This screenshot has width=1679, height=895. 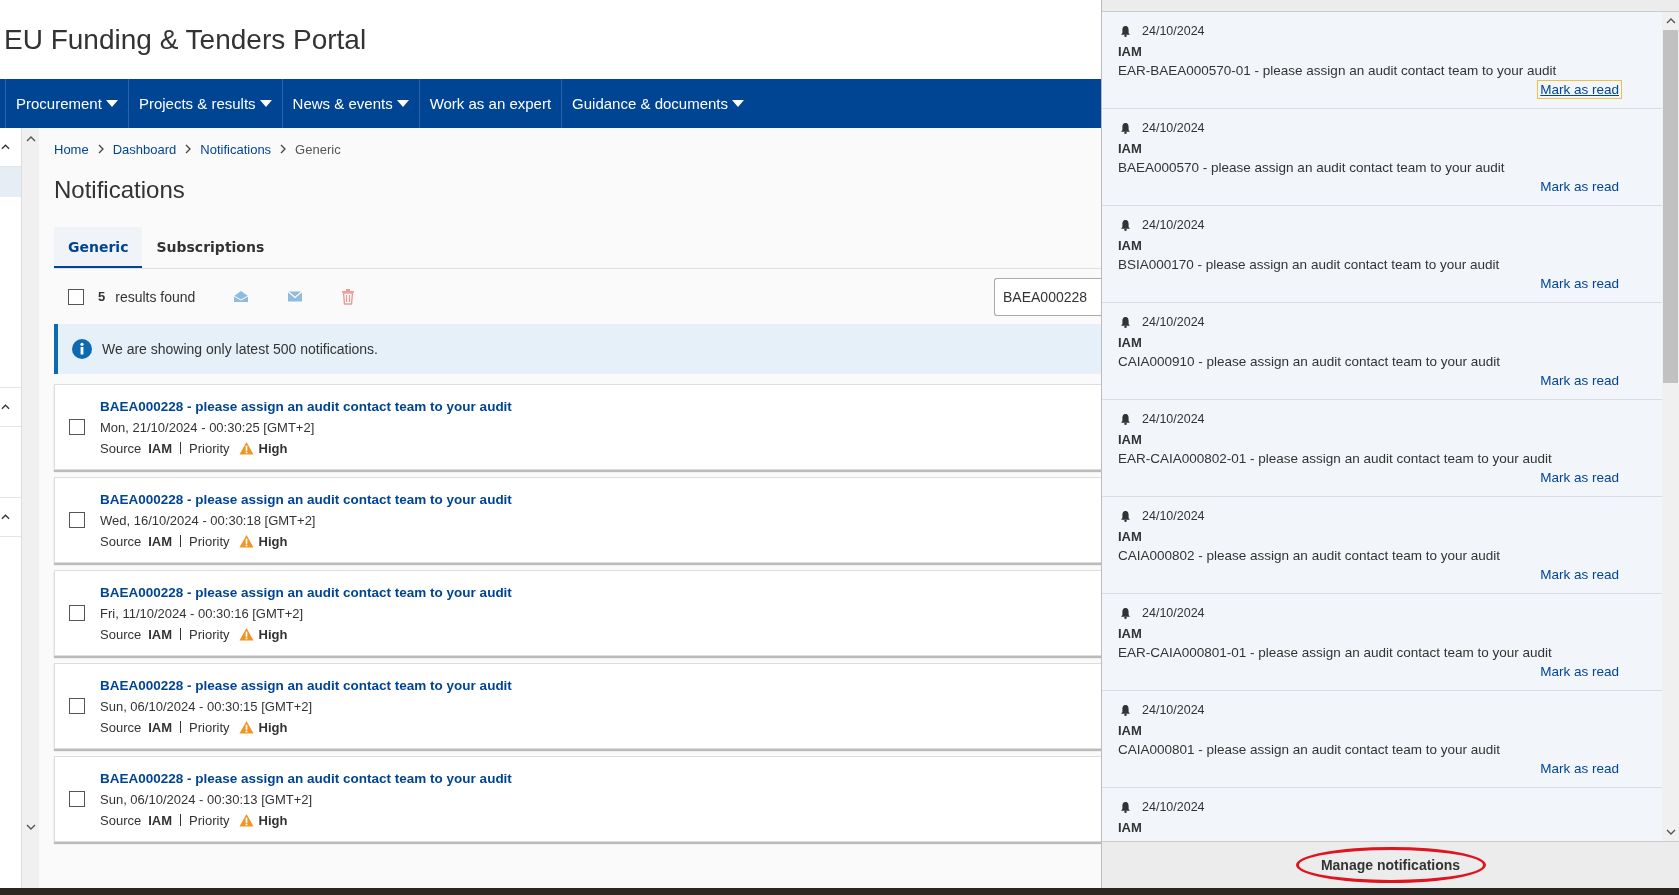 What do you see at coordinates (207, 706) in the screenshot?
I see `notification-date: Sun, 06/10/2024 - 00:30:15 [GMT+2]` at bounding box center [207, 706].